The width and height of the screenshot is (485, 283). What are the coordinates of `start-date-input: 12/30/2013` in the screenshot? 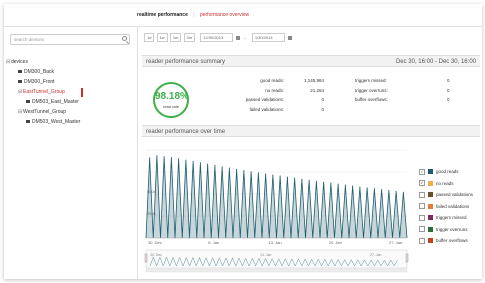 It's located at (217, 37).